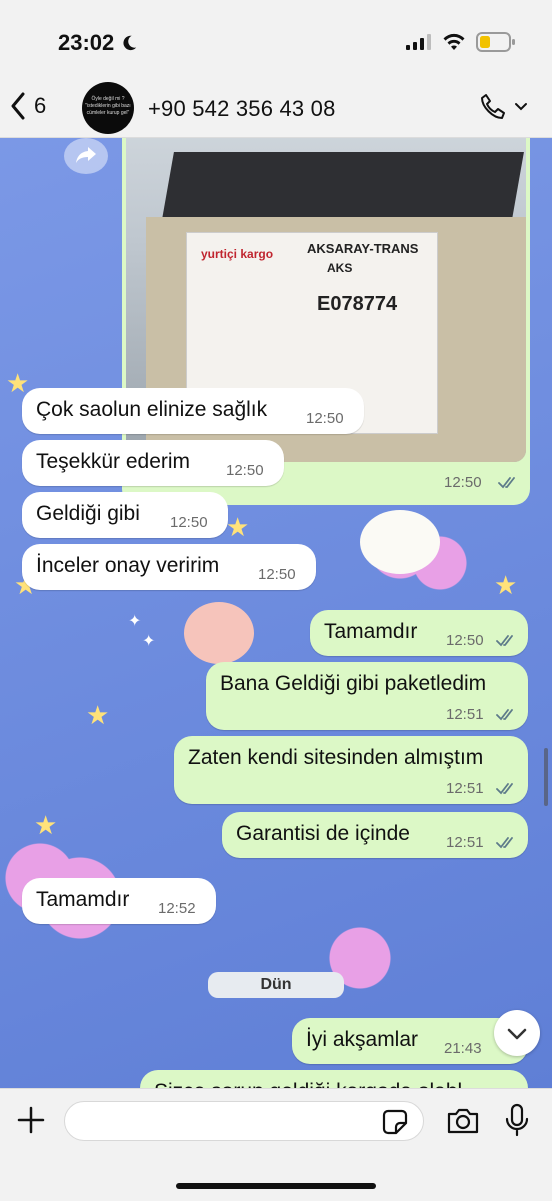  I want to click on unread-count: 6, so click(40, 105).